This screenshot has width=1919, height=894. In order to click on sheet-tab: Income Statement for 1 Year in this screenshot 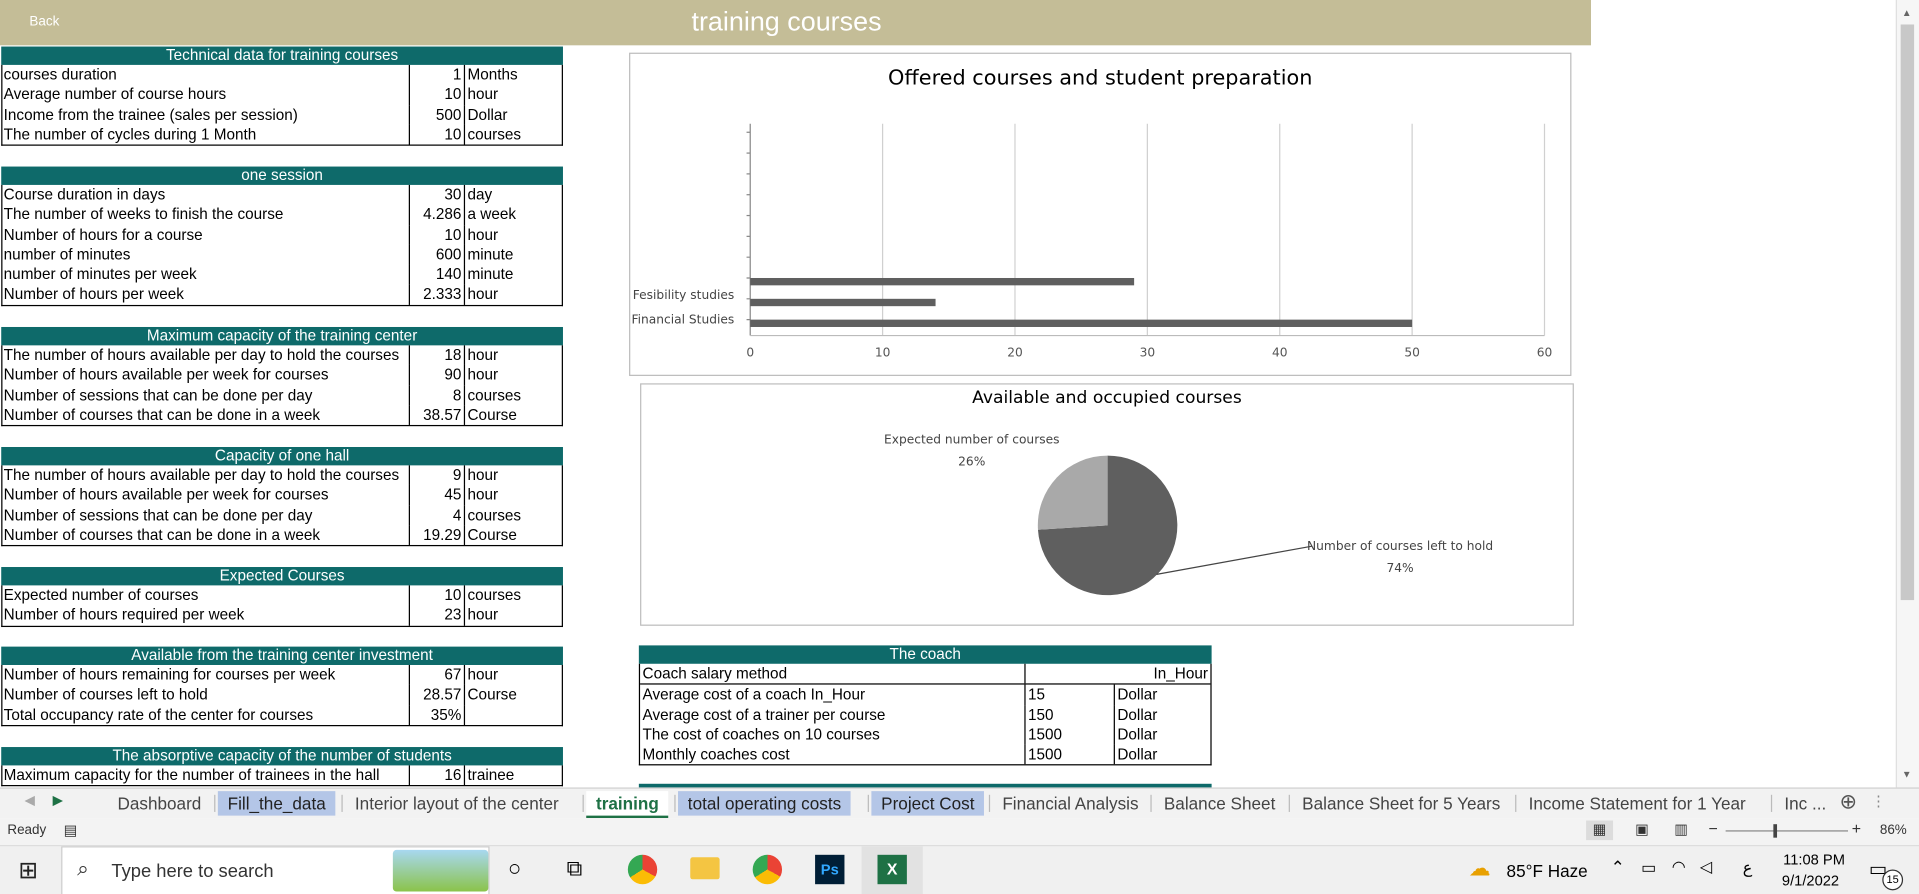, I will do `click(1637, 803)`.